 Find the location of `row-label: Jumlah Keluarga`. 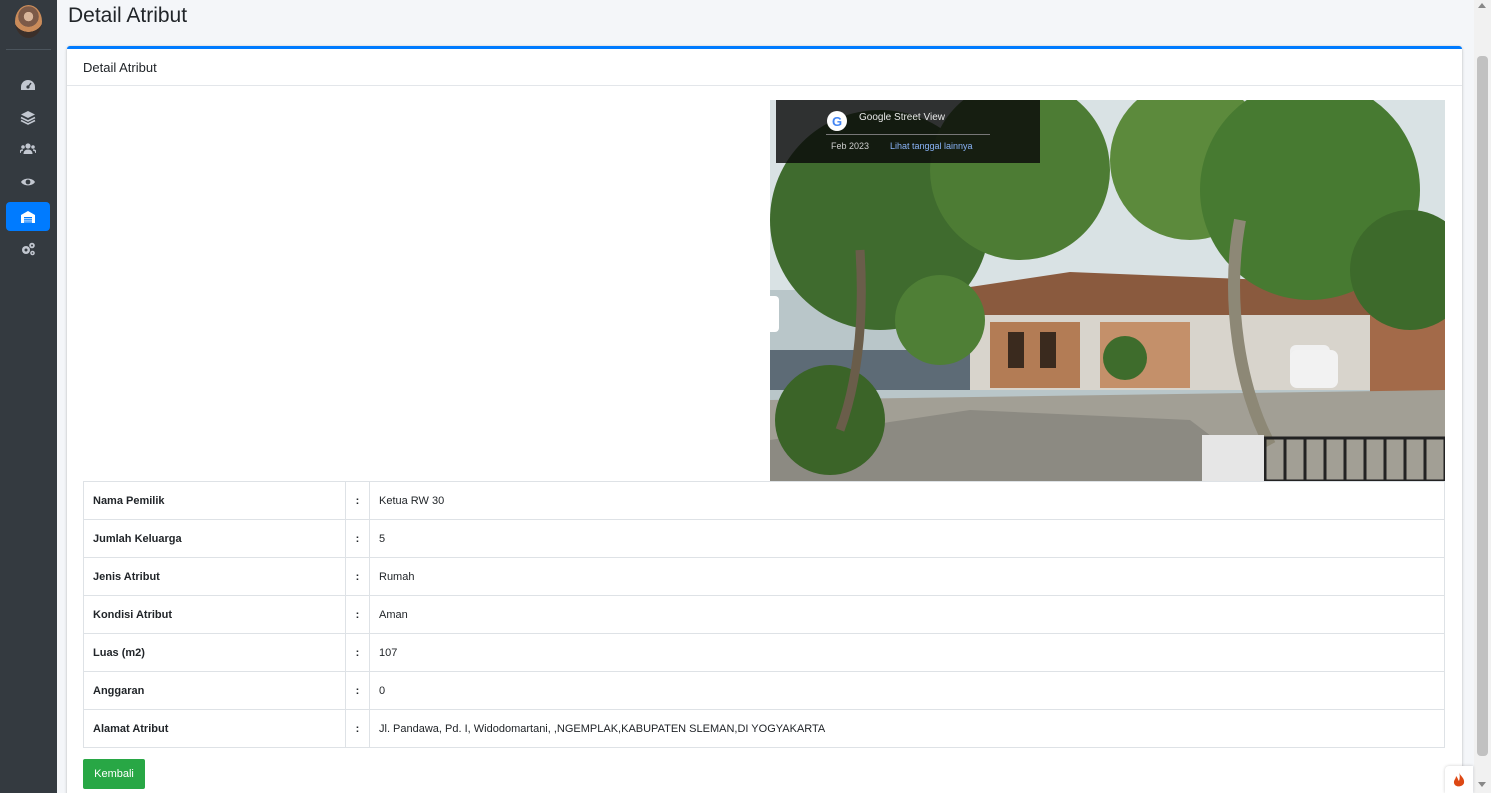

row-label: Jumlah Keluarga is located at coordinates (214, 538).